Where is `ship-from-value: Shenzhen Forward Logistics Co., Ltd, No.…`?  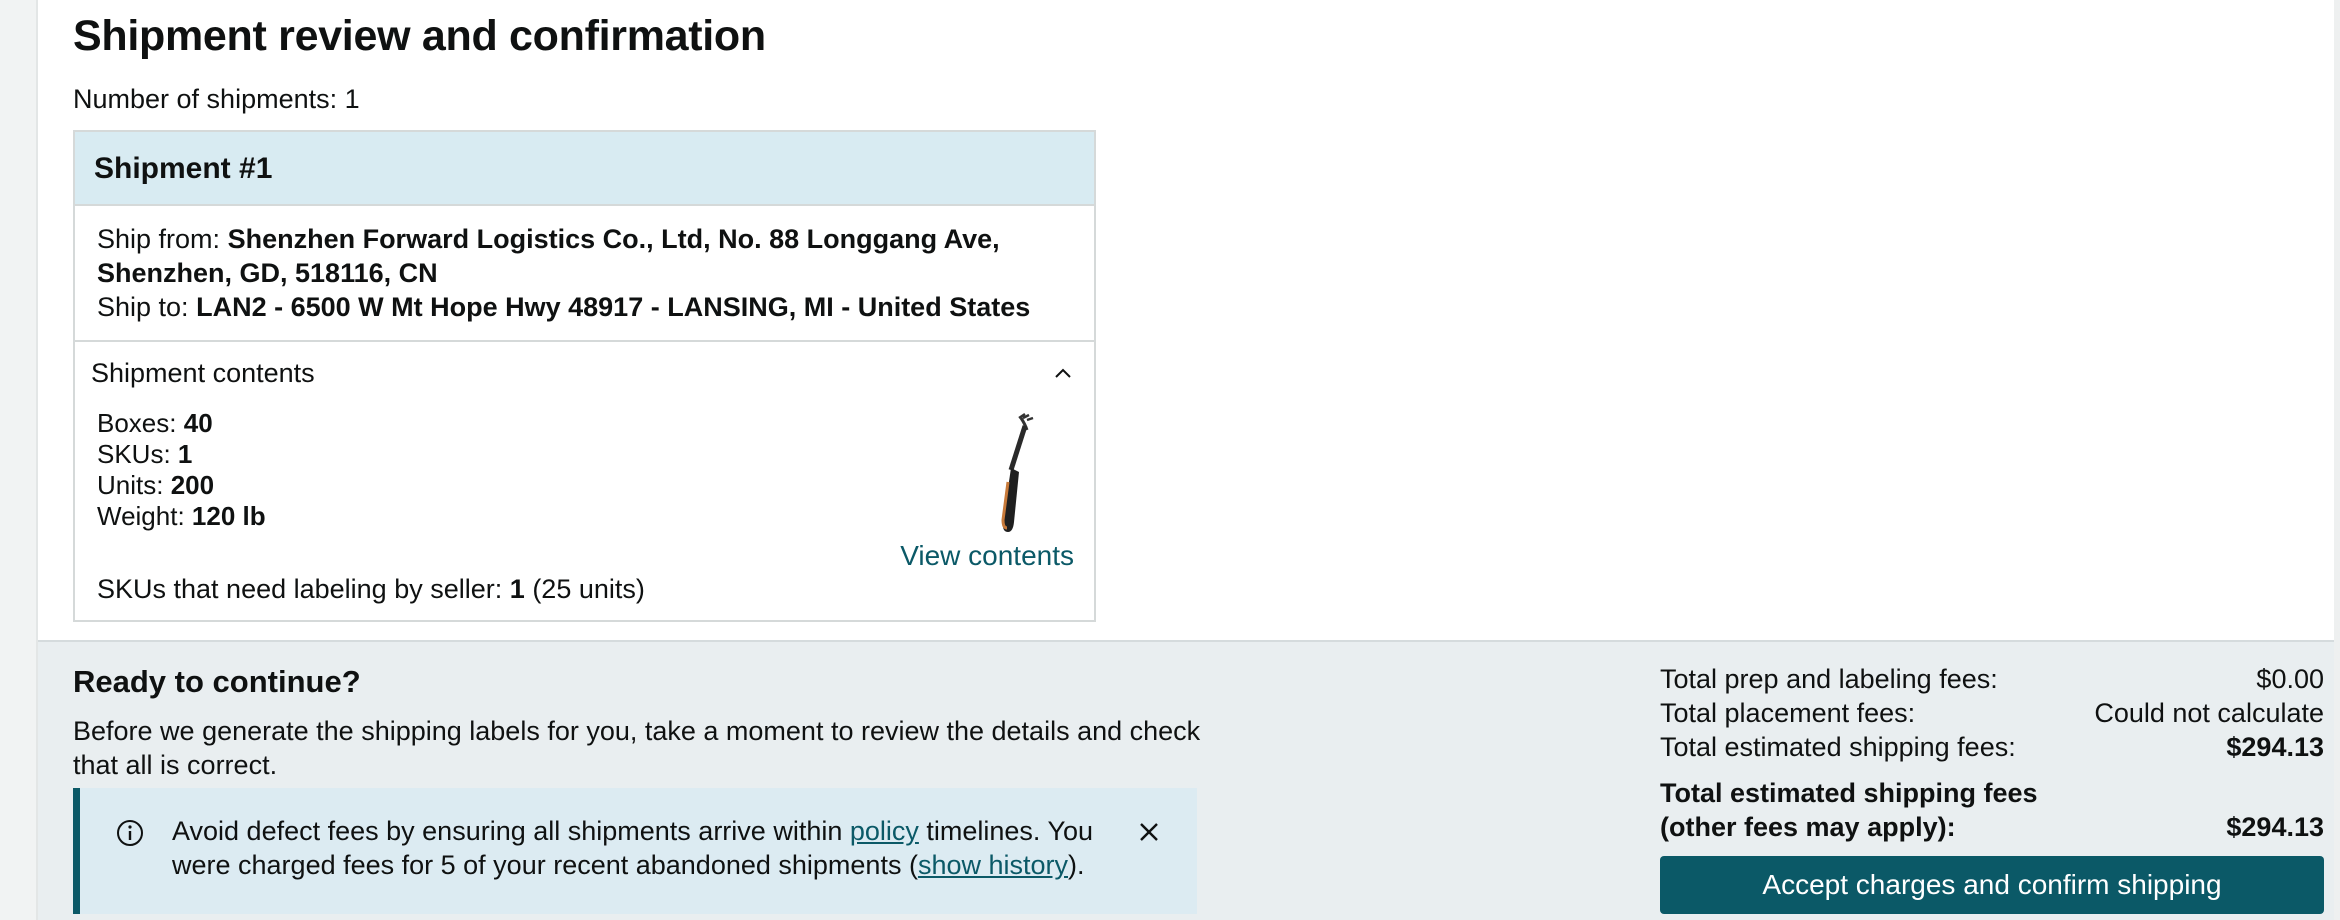 ship-from-value: Shenzhen Forward Logistics Co., Ltd, No.… is located at coordinates (548, 256).